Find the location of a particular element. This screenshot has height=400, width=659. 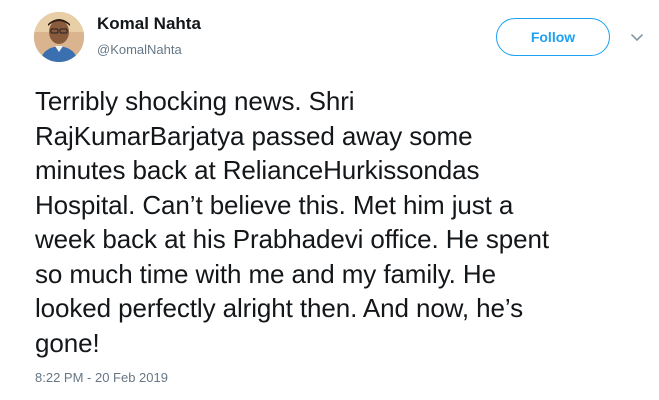

avatar-image is located at coordinates (59, 37).